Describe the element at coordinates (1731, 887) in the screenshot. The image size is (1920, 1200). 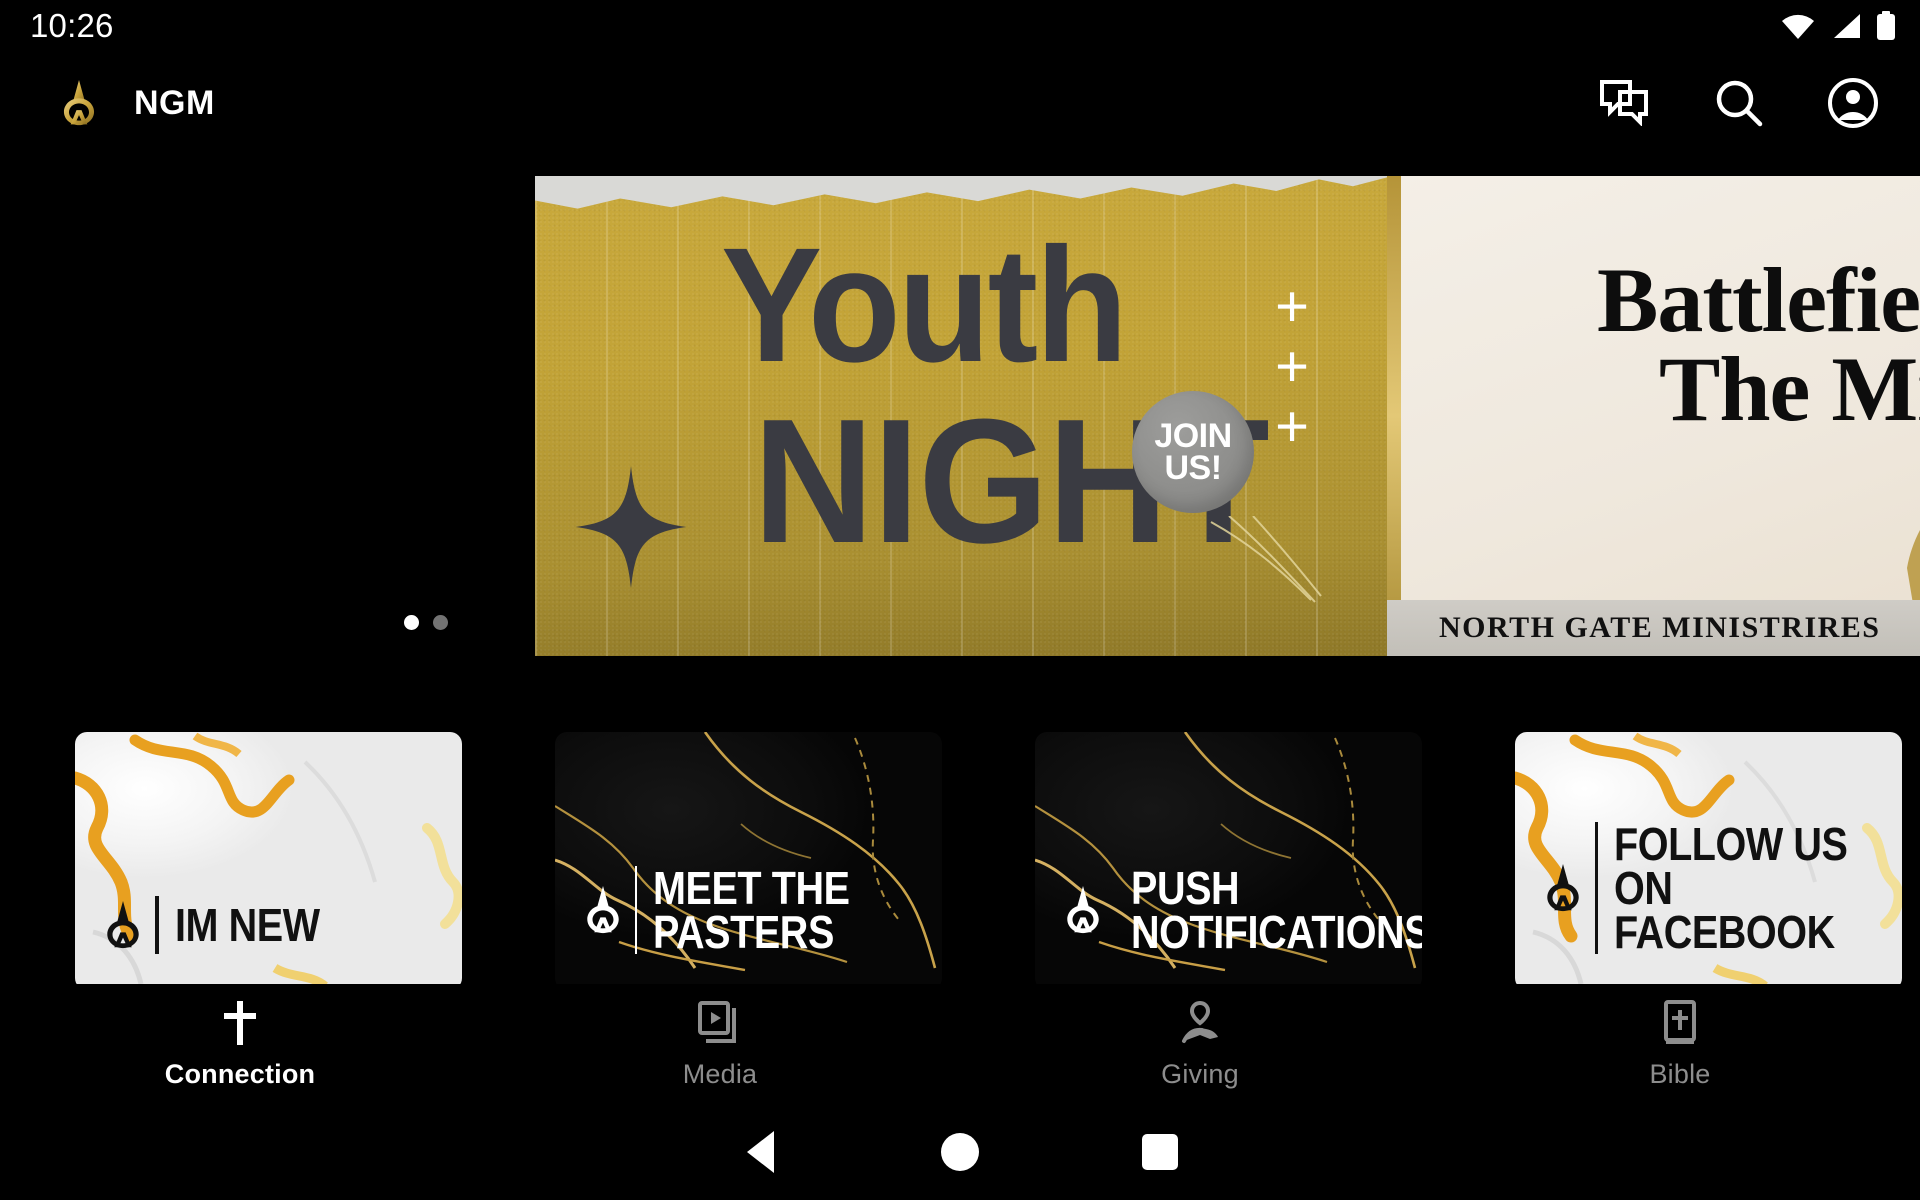
I see `tile-label: FOLLOW US ON FACEBOOK` at that location.